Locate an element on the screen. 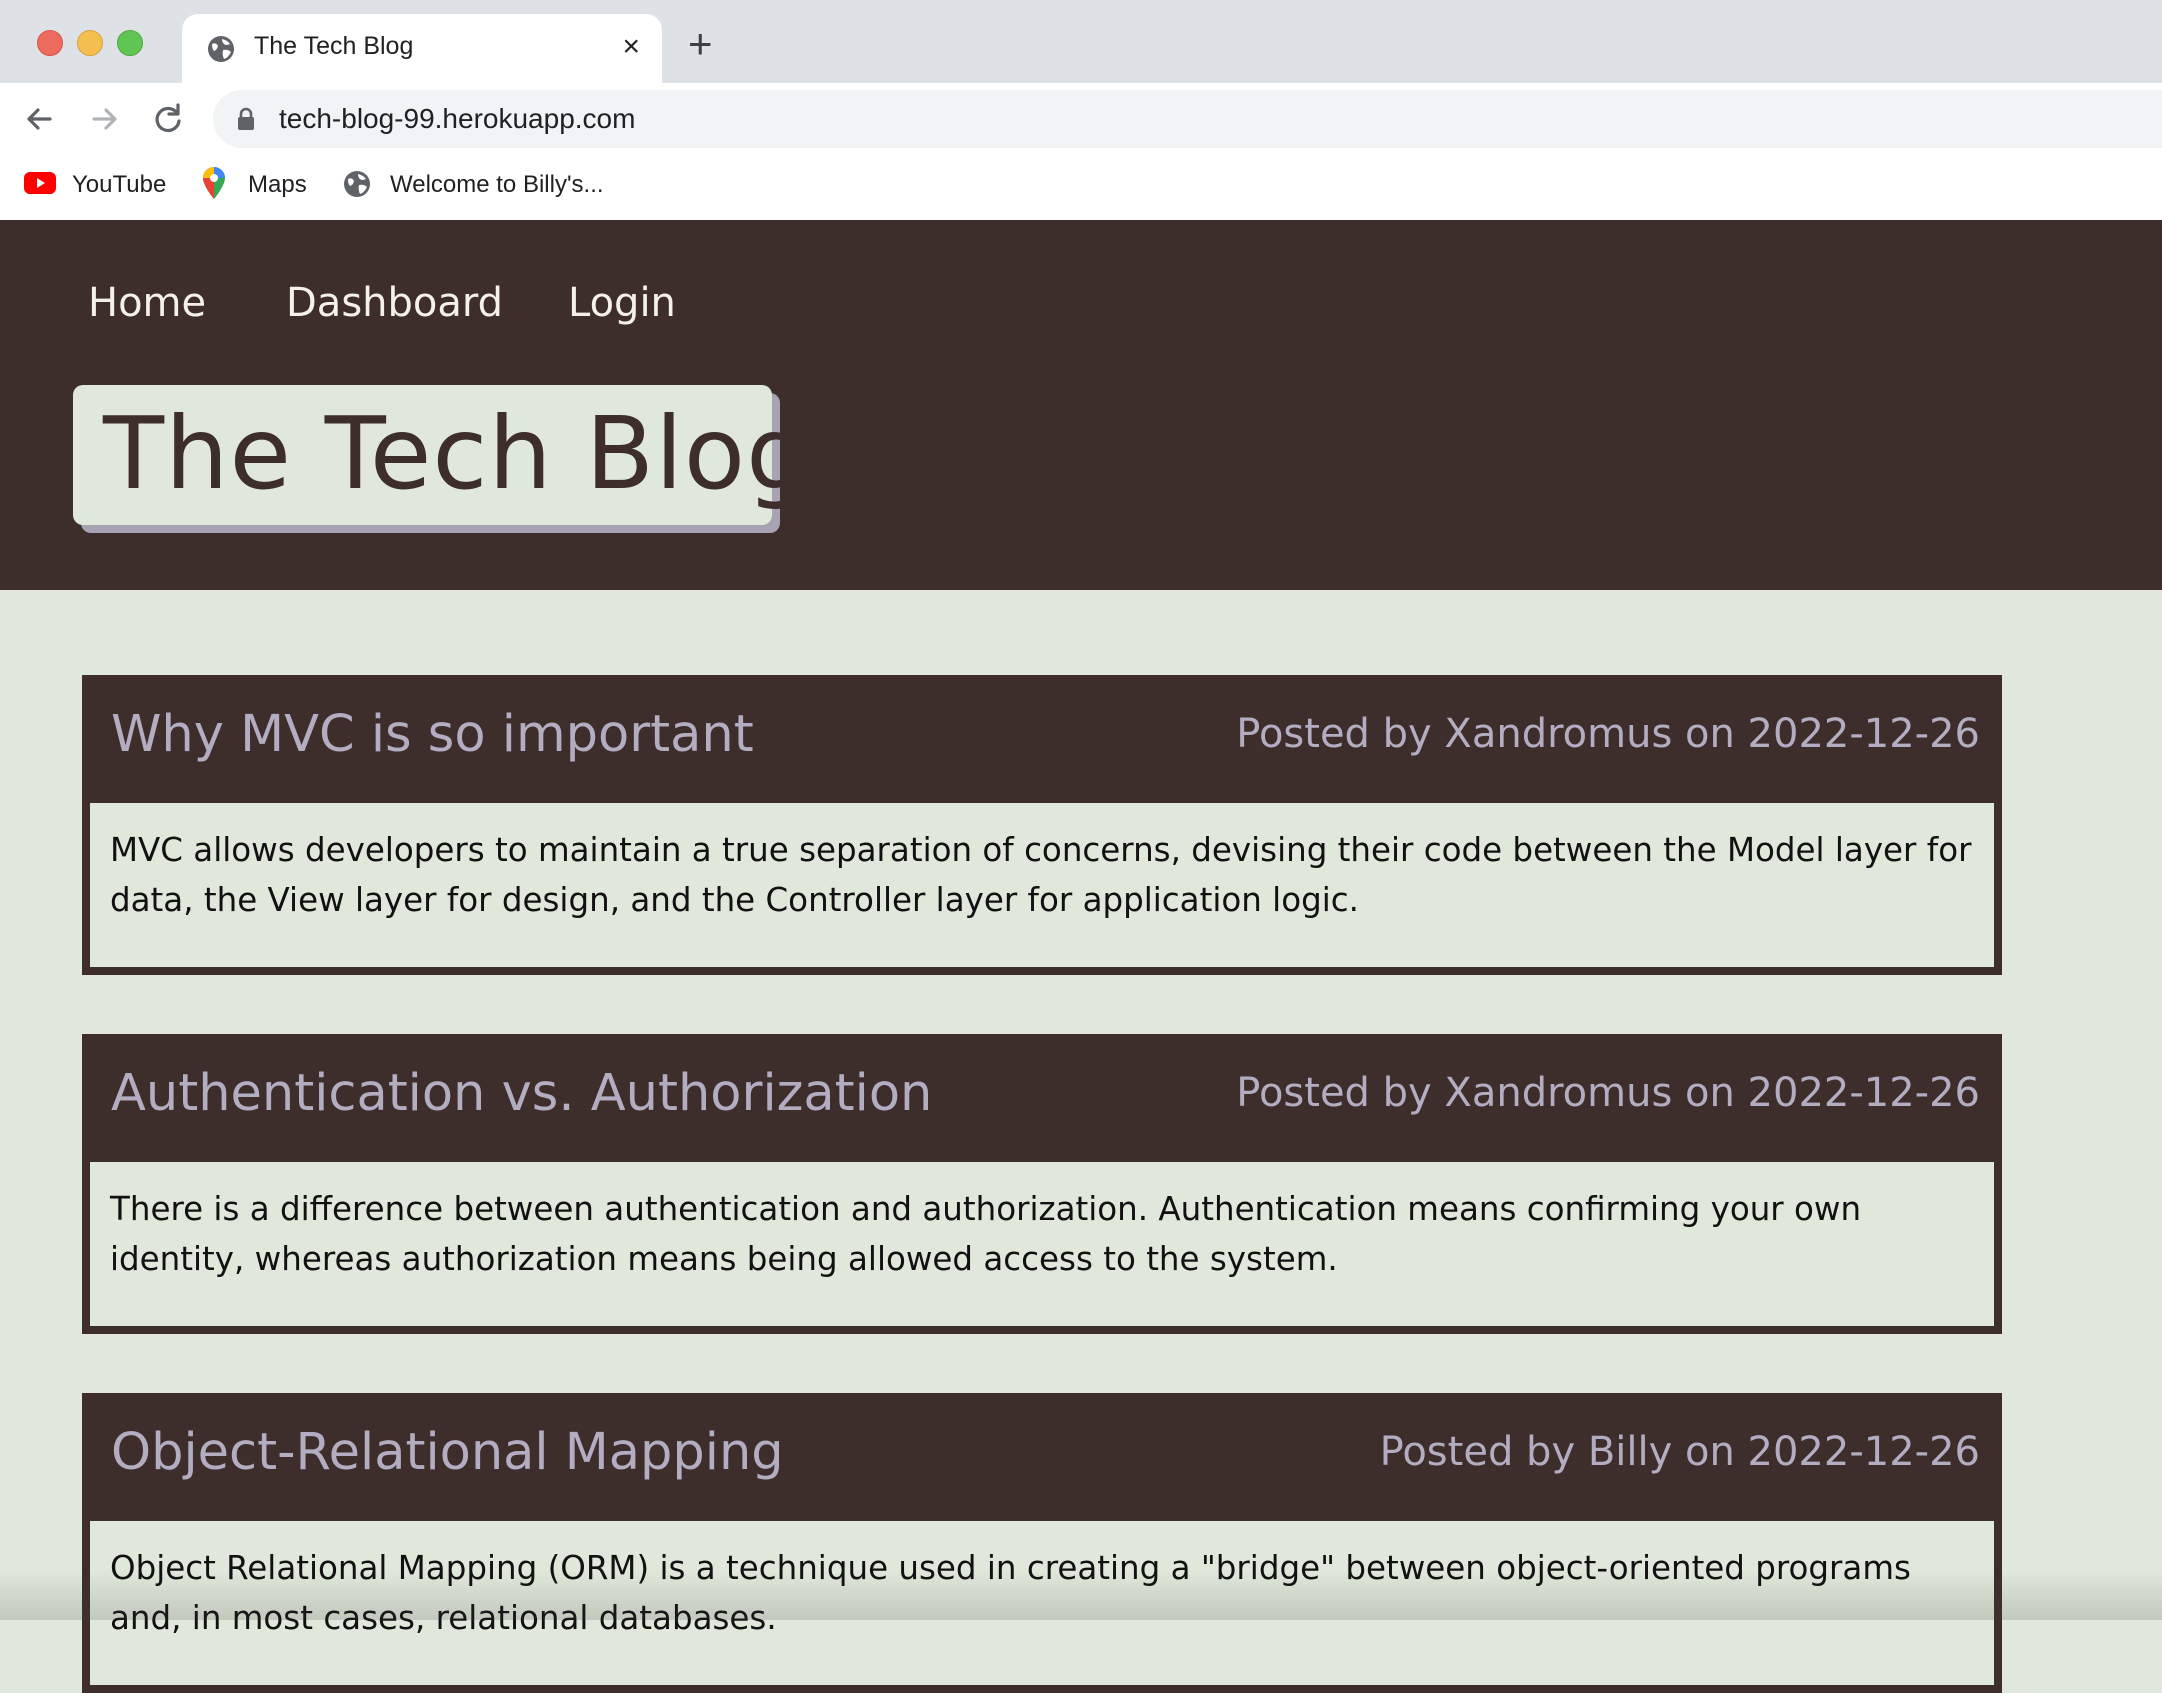 This screenshot has height=1693, width=2162. forward-arrow-icon is located at coordinates (104, 119).